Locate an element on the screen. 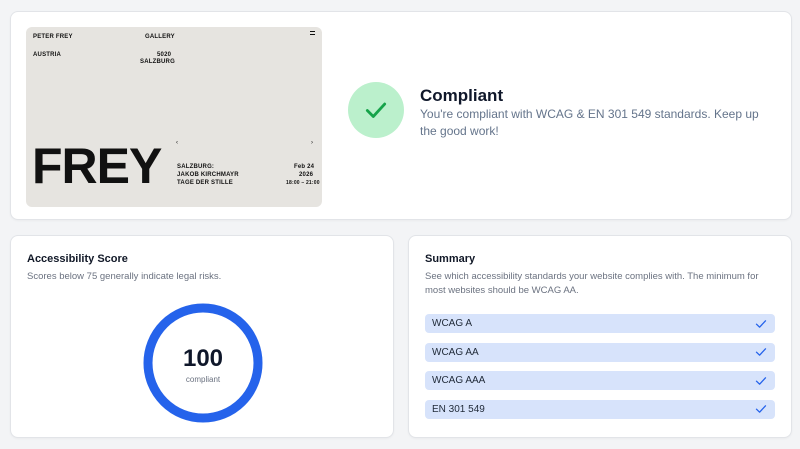 The height and width of the screenshot is (449, 800). standard-row-wcag-a: WCAG A is located at coordinates (600, 323).